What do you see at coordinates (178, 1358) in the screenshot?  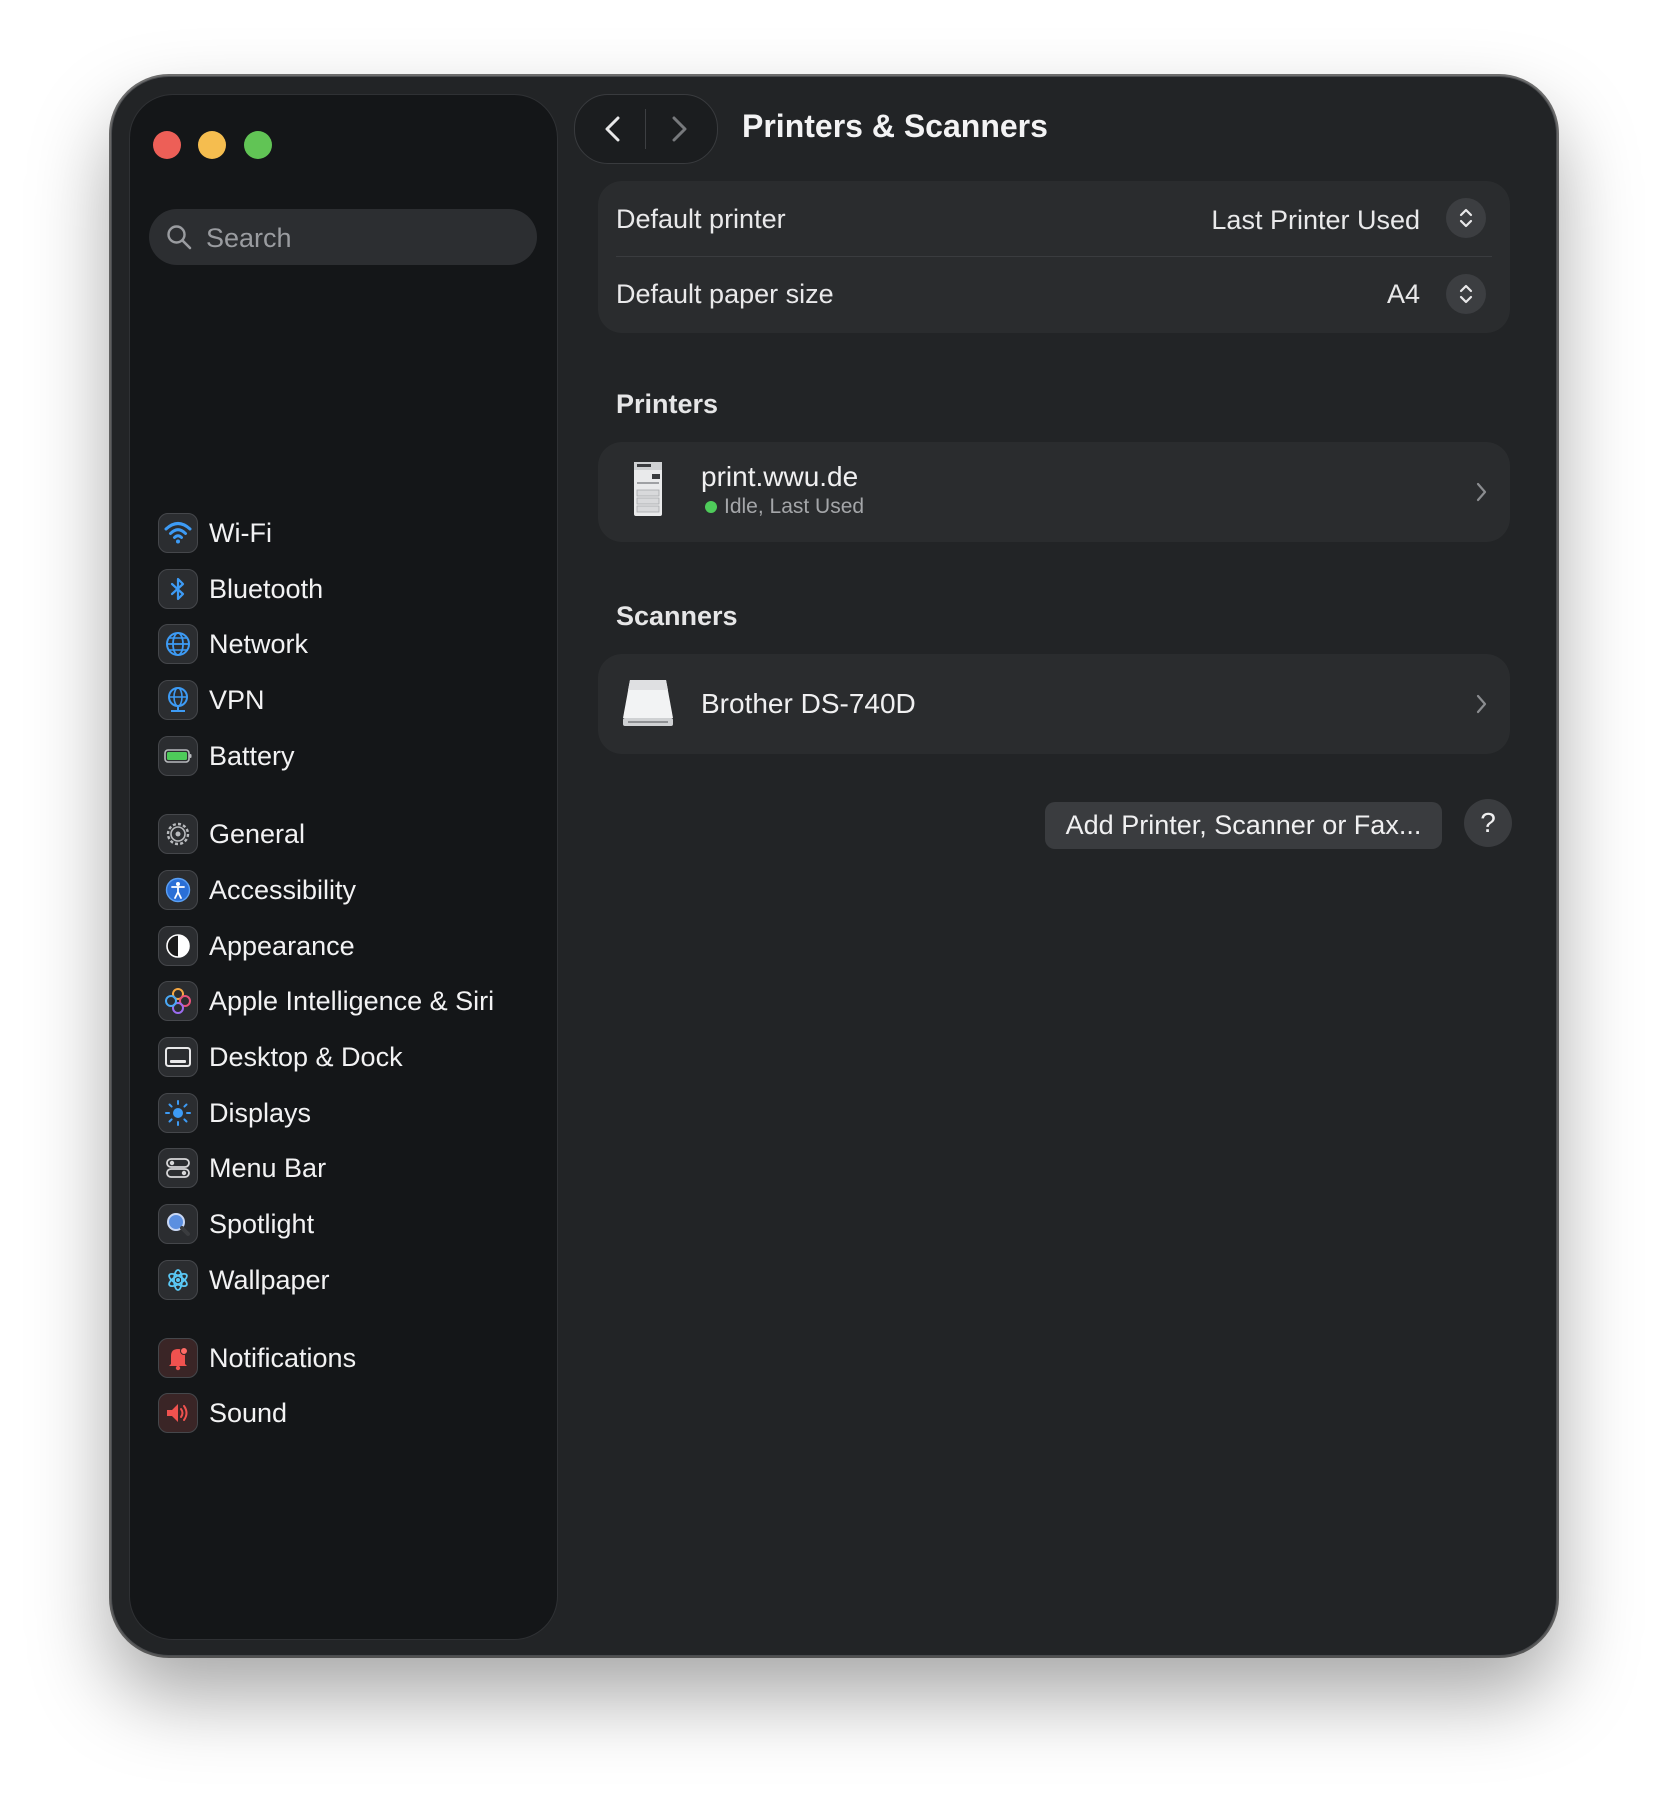 I see `bell-icon` at bounding box center [178, 1358].